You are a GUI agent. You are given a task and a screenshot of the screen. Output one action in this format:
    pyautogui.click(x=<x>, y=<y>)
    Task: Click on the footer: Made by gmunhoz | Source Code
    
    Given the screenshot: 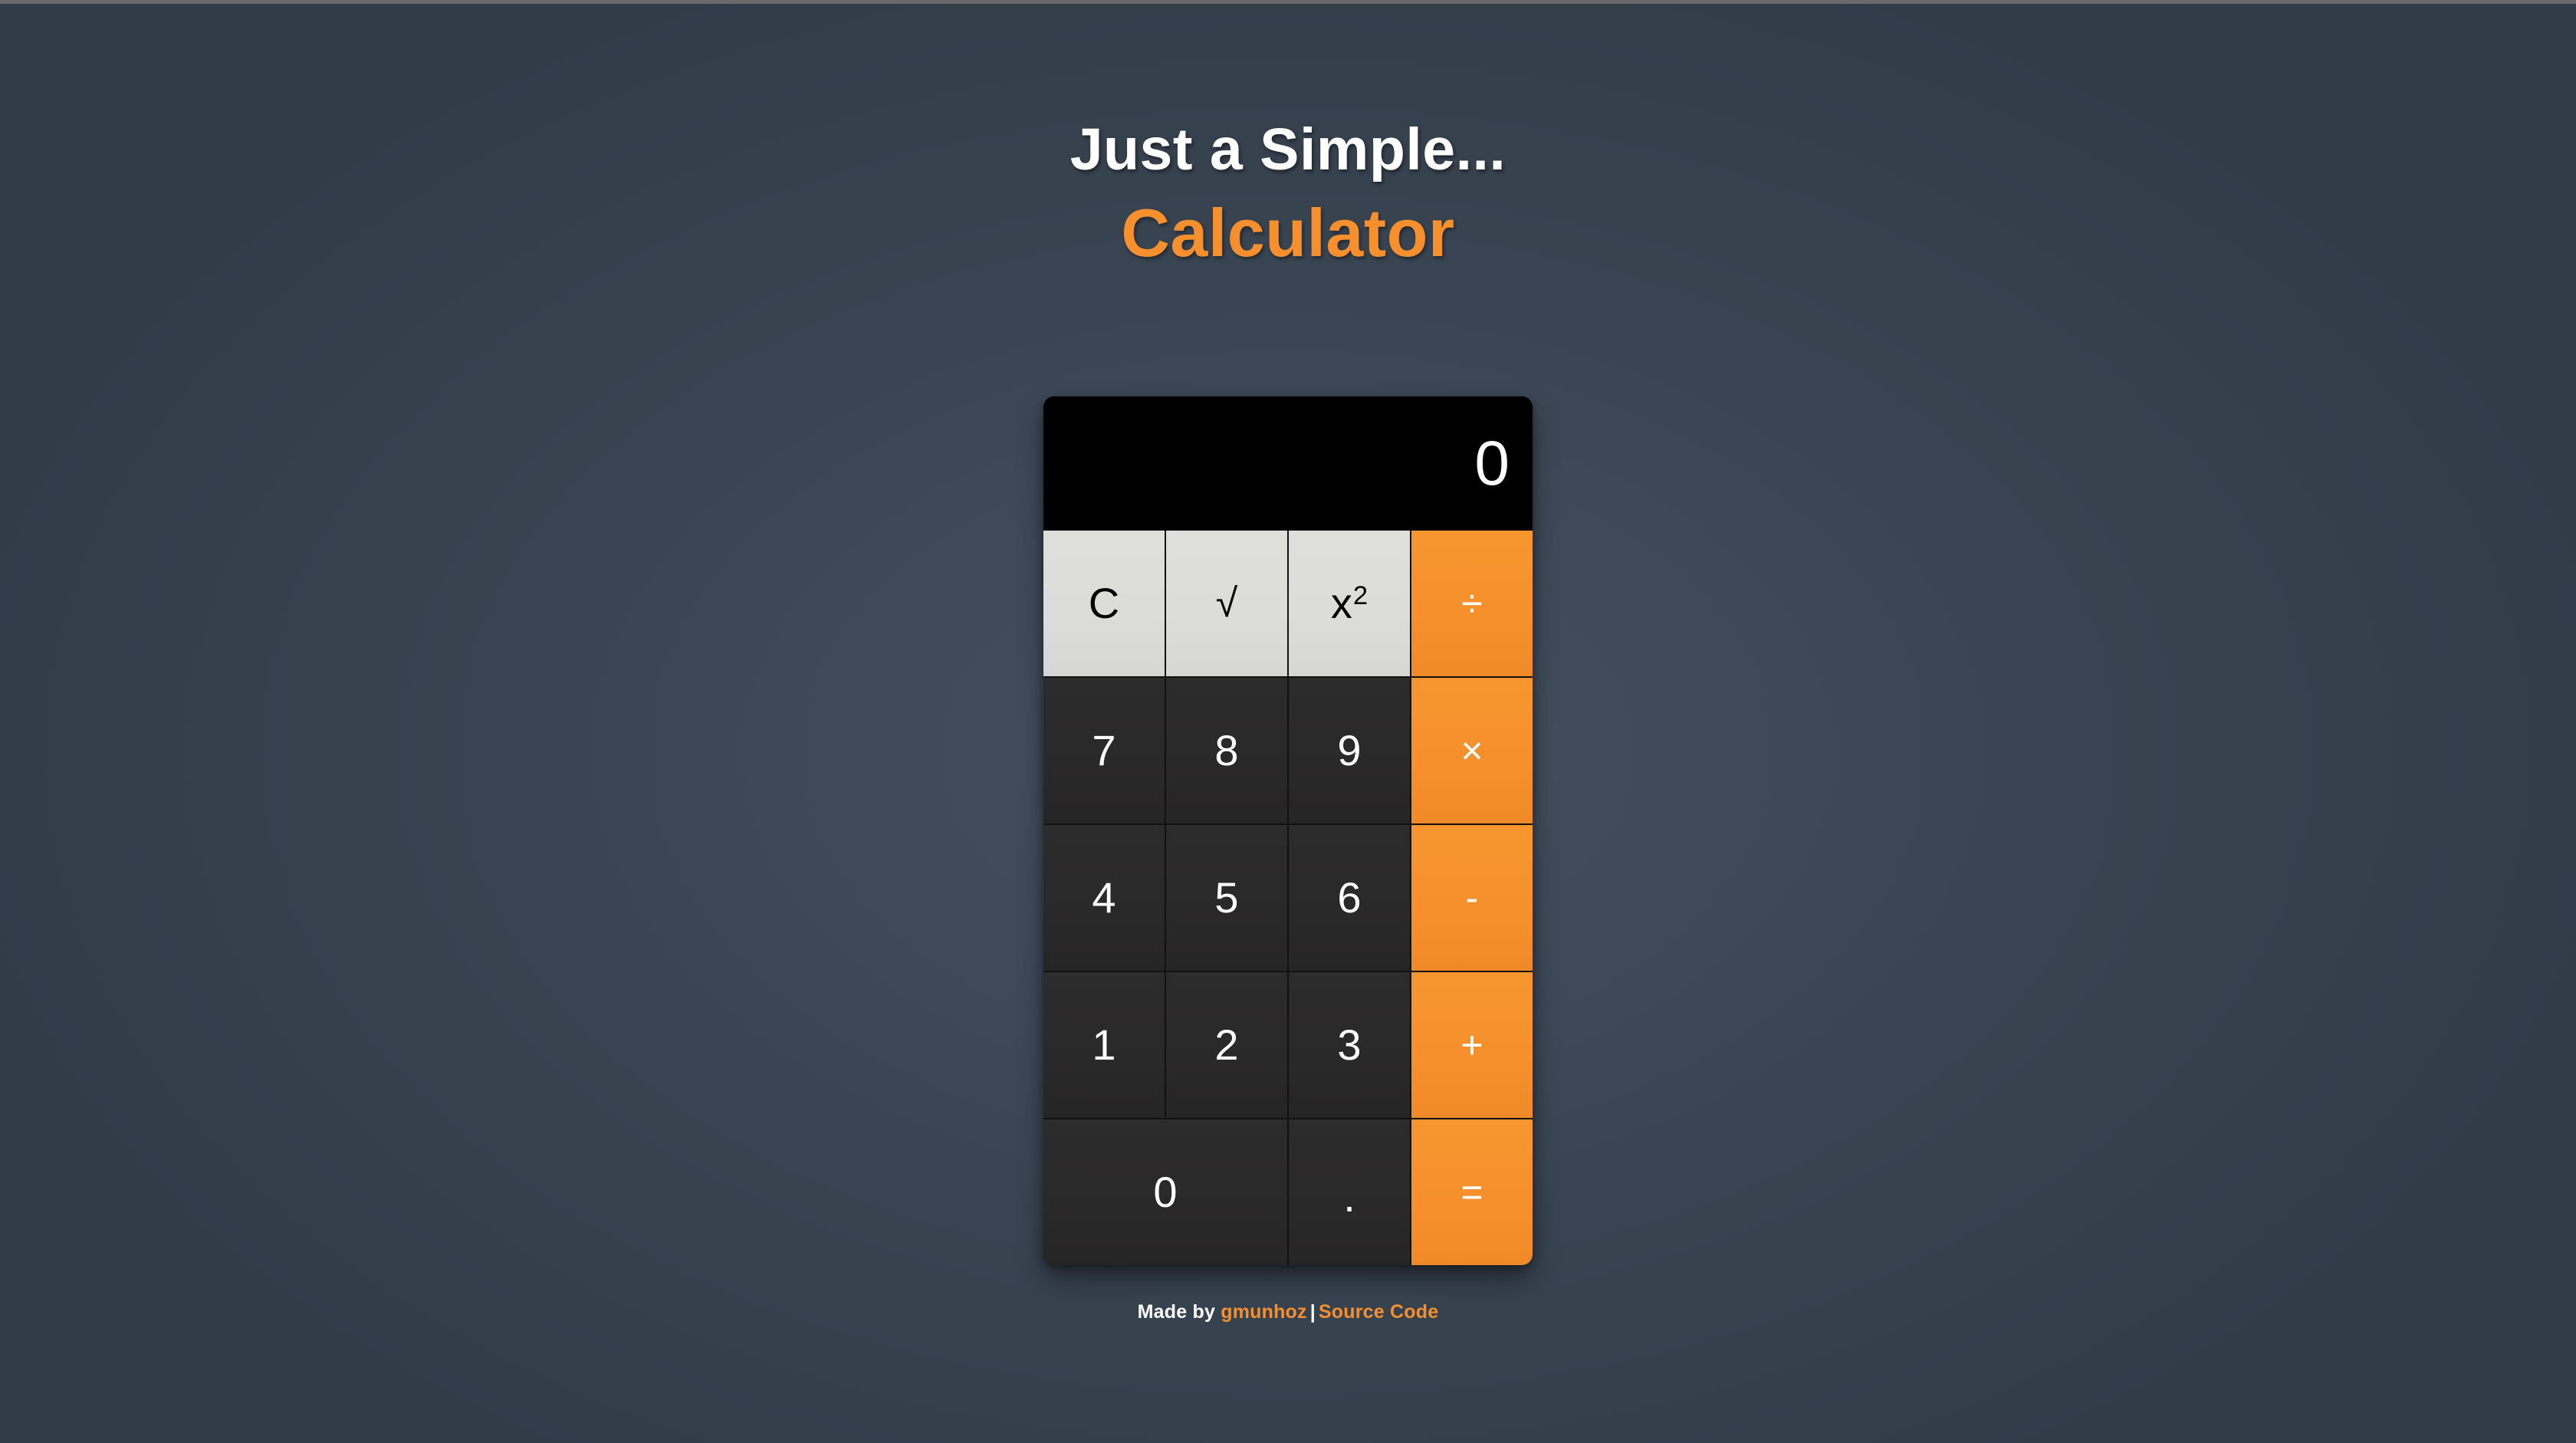 What is the action you would take?
    pyautogui.click(x=1288, y=1312)
    